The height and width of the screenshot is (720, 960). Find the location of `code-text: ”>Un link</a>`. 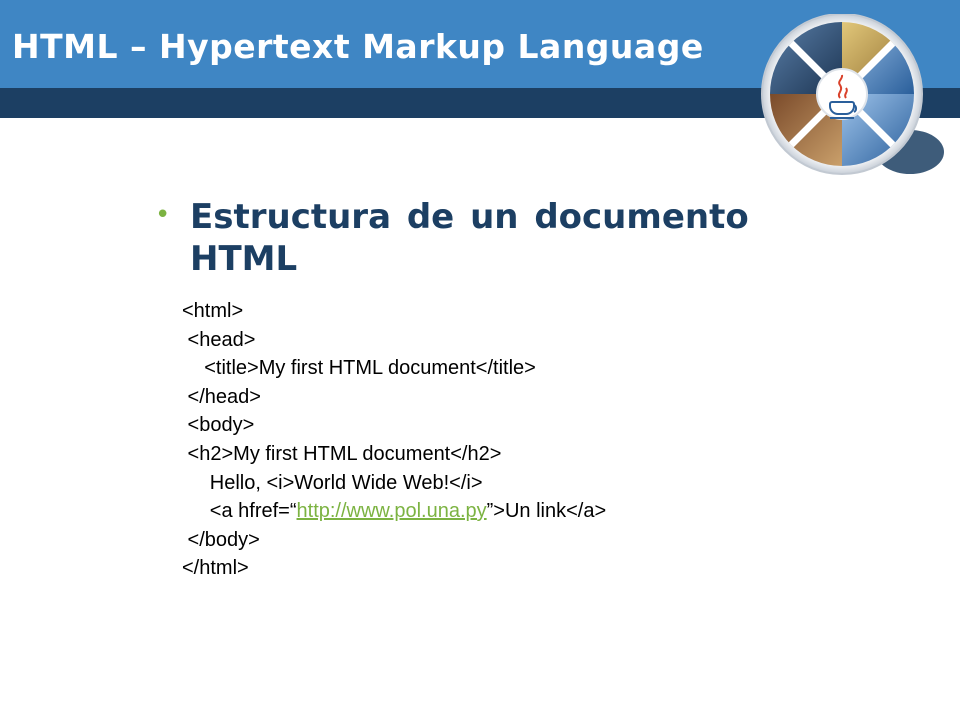

code-text: ”>Un link</a> is located at coordinates (546, 511).